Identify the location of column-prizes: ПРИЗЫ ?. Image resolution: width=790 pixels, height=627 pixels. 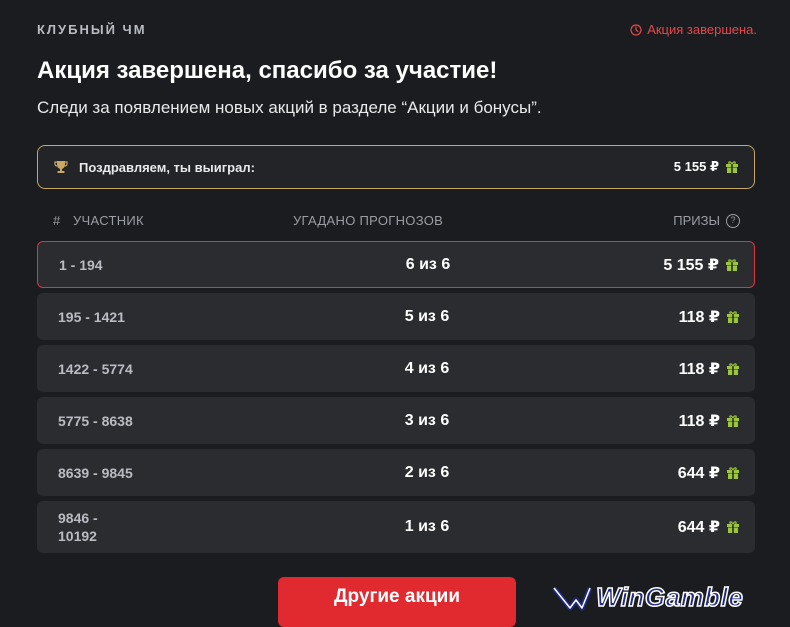
(706, 220).